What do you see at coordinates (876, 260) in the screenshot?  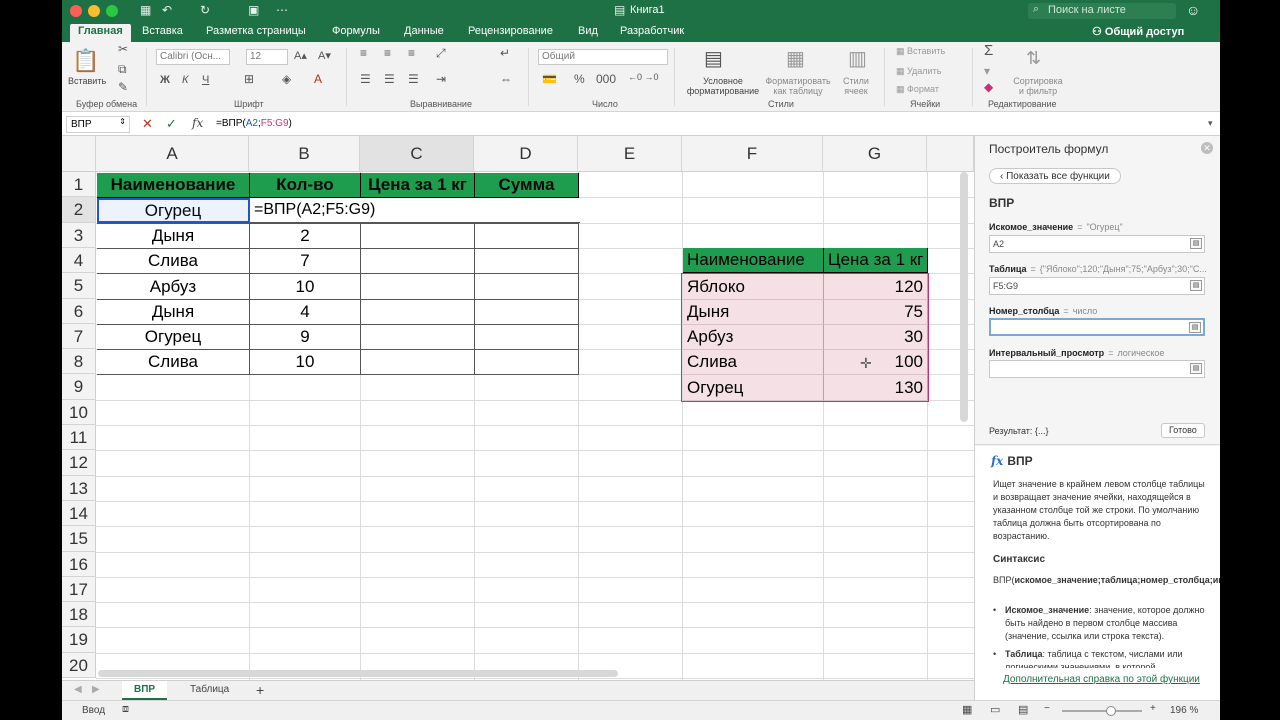 I see `price-header-price: Цена за 1 кг` at bounding box center [876, 260].